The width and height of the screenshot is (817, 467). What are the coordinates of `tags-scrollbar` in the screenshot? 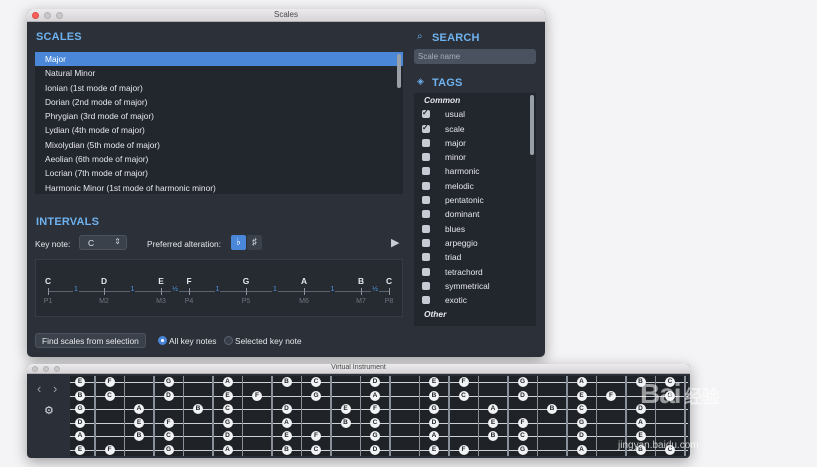 It's located at (532, 125).